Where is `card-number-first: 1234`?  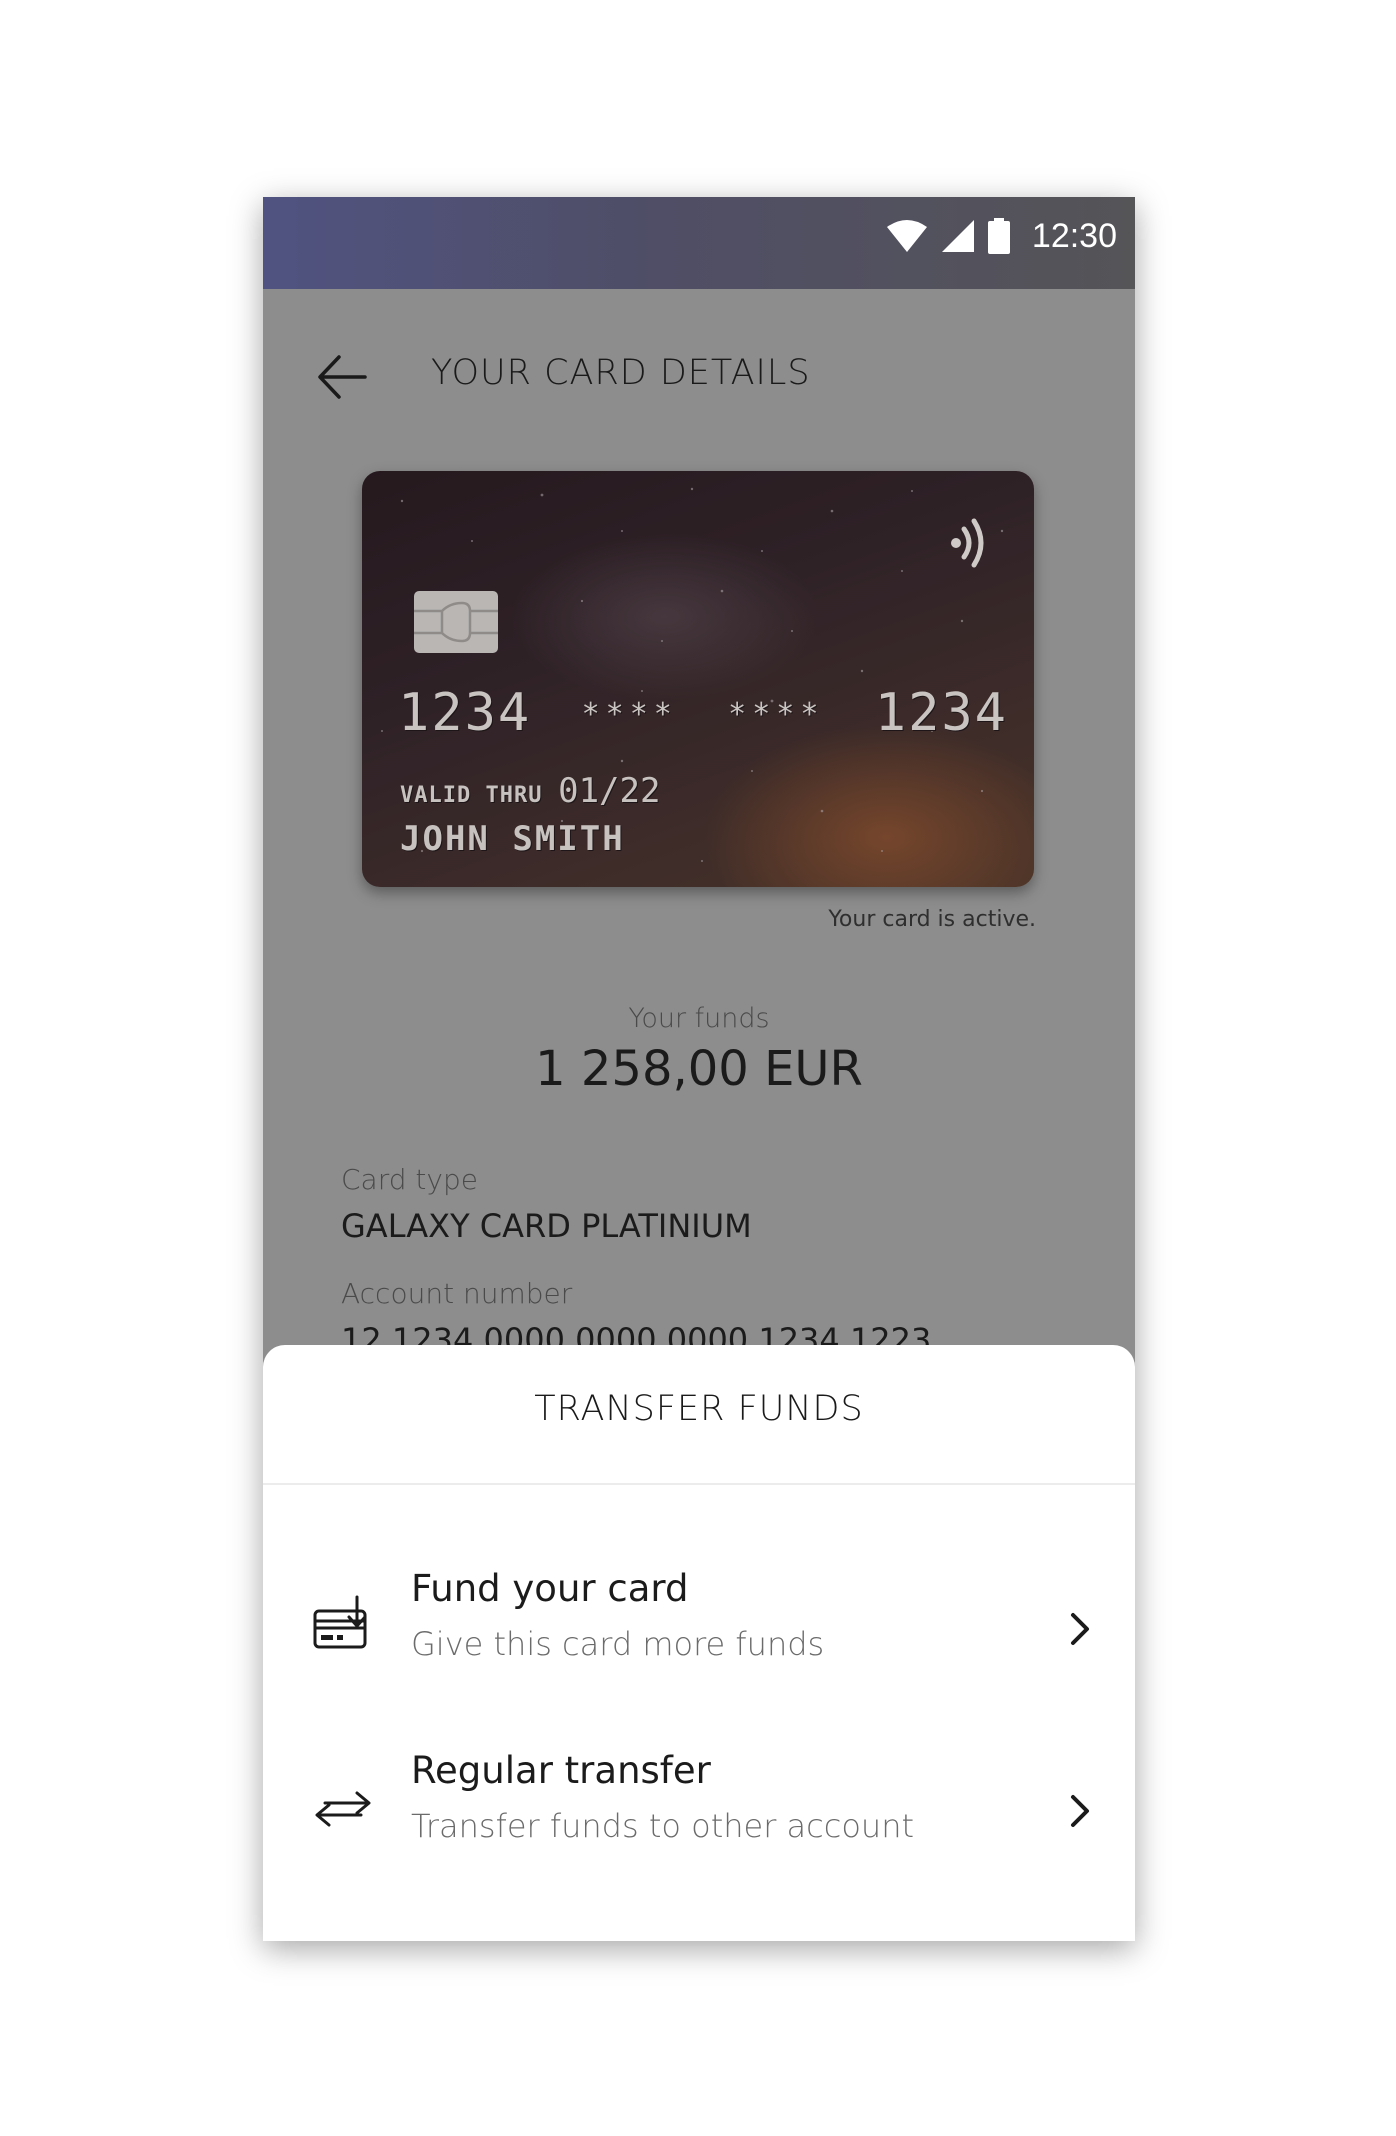 card-number-first: 1234 is located at coordinates (465, 713).